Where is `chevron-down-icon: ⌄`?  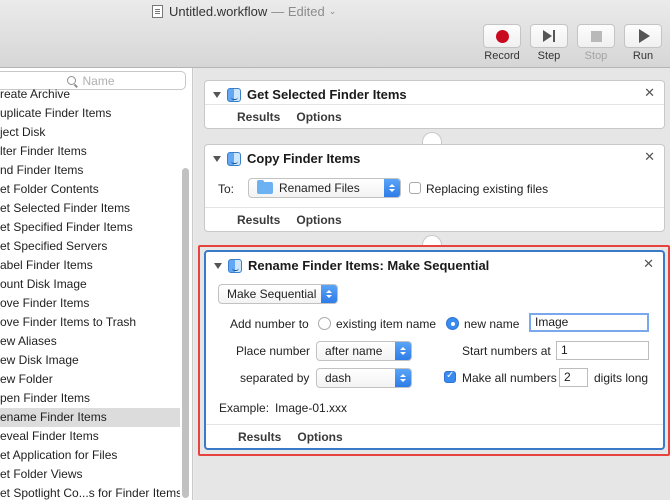
chevron-down-icon: ⌄ is located at coordinates (333, 11).